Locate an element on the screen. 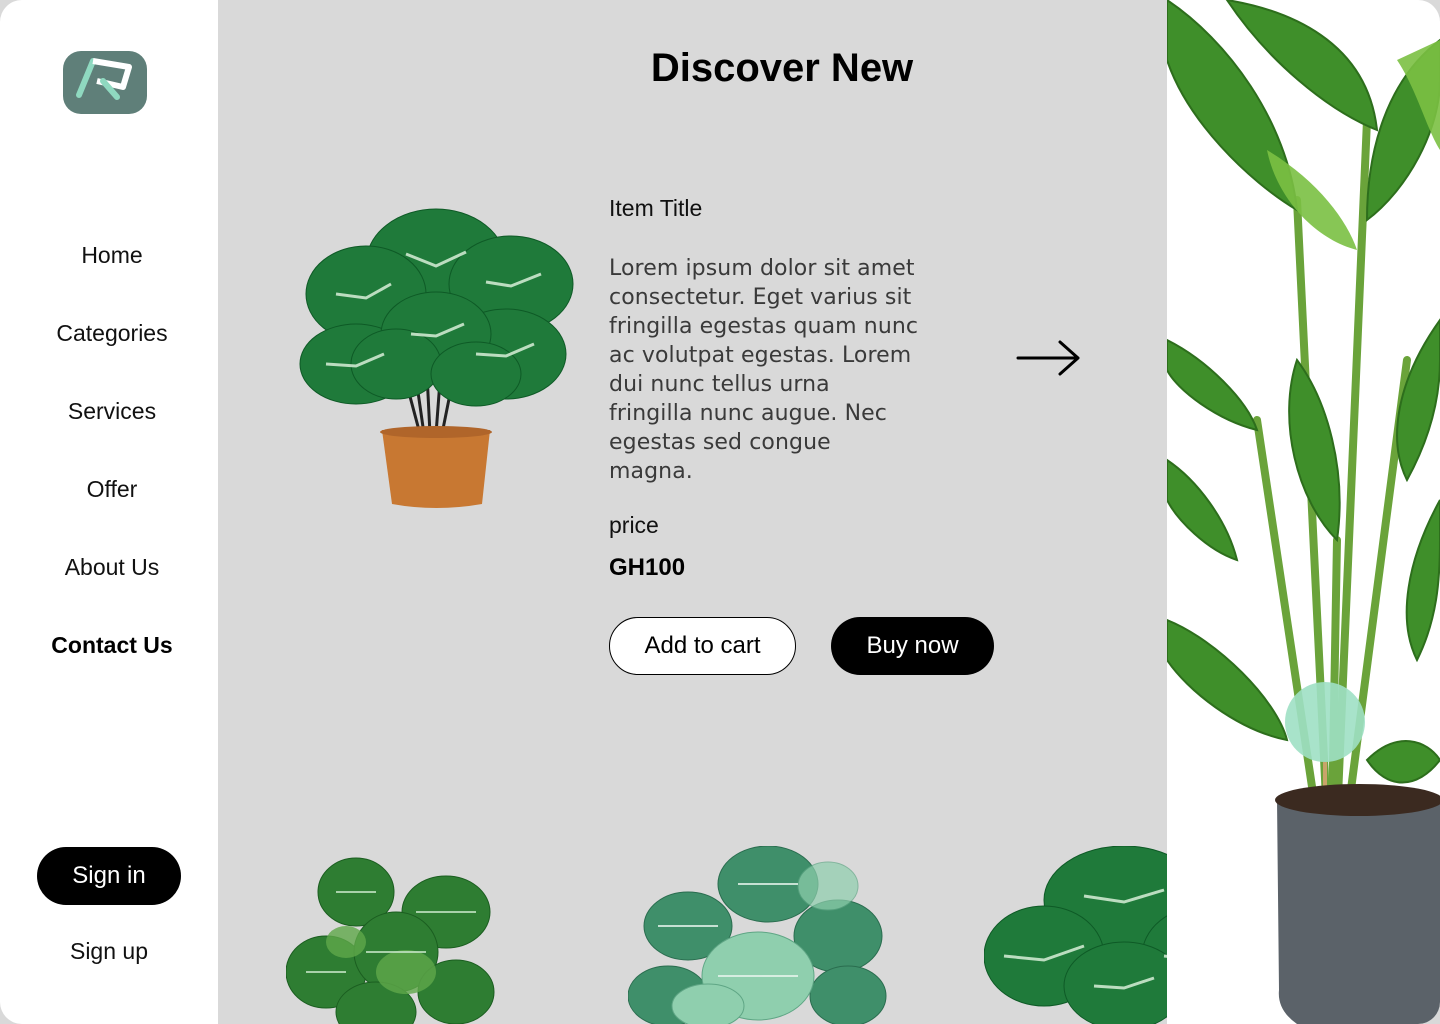 Image resolution: width=1440 pixels, height=1024 pixels. nav-contact-us: Contact Us is located at coordinates (112, 645).